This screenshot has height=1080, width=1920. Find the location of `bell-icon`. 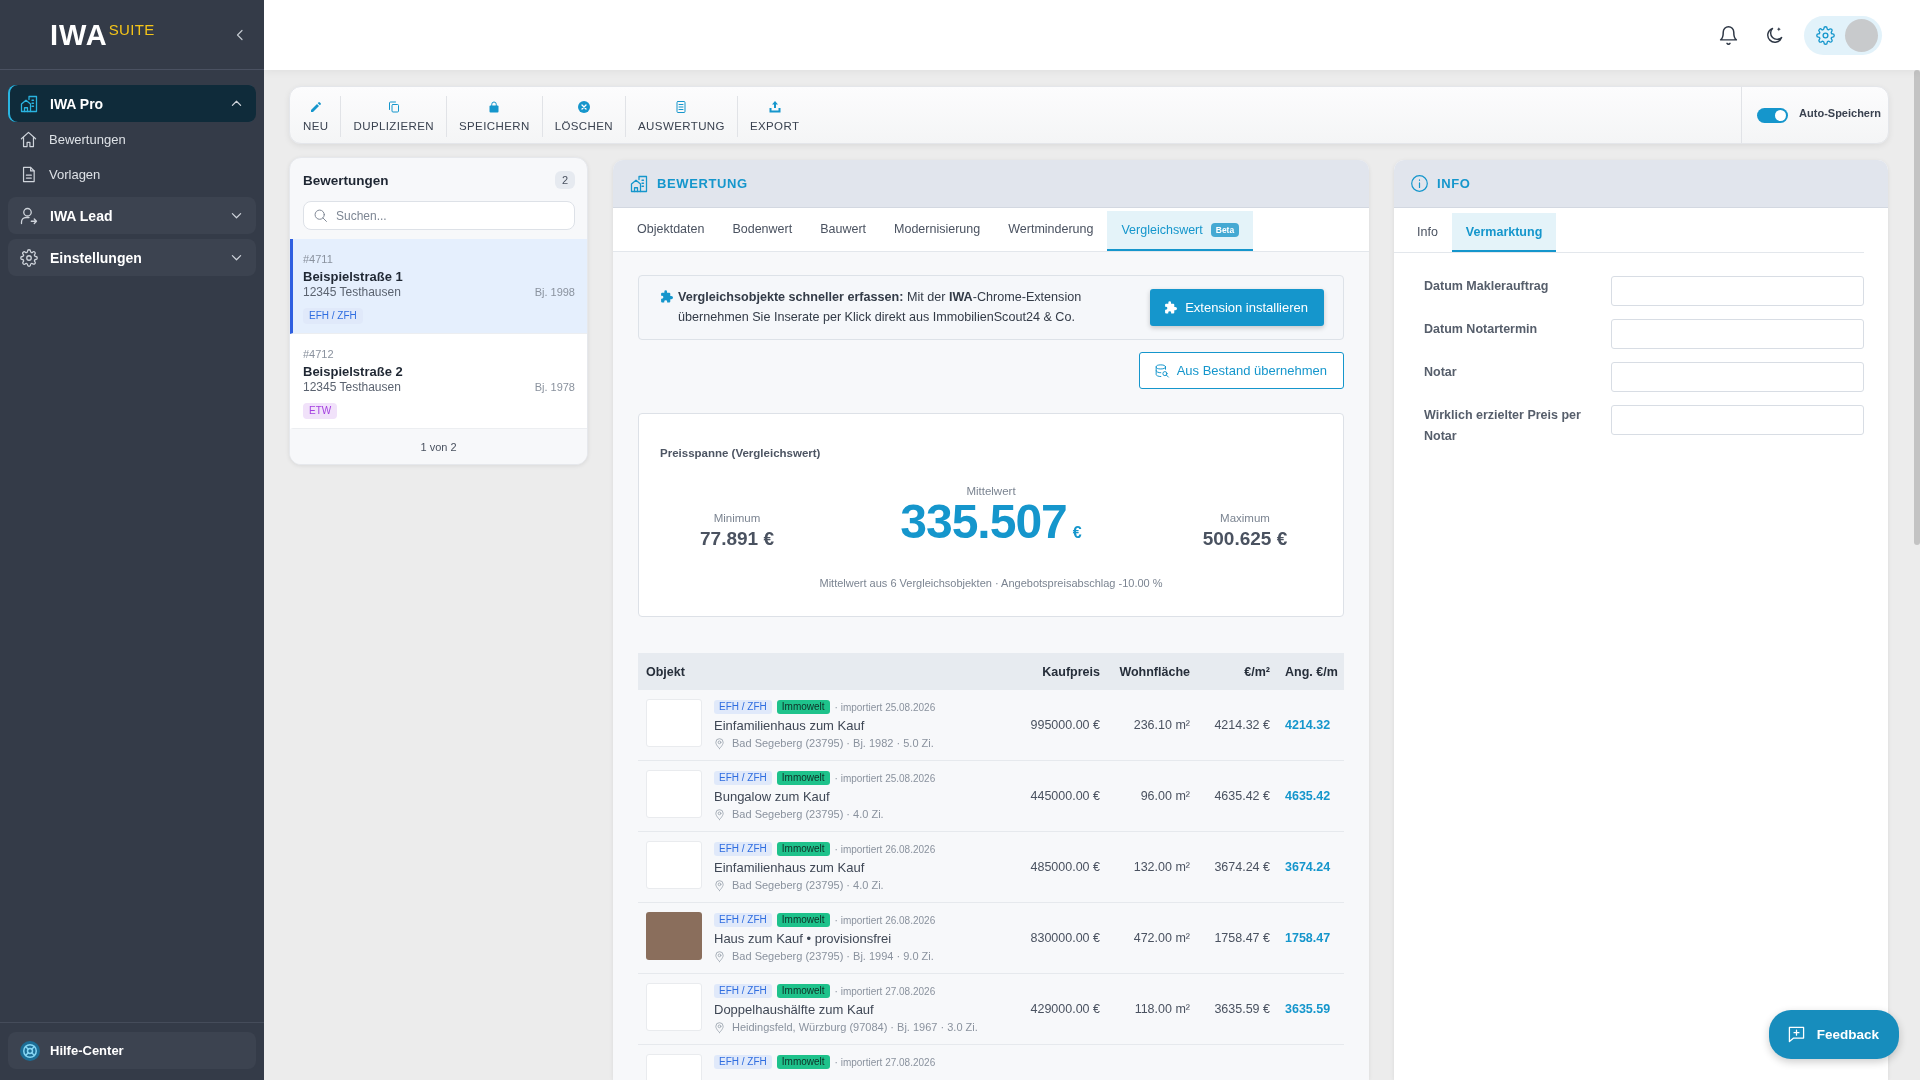

bell-icon is located at coordinates (1728, 35).